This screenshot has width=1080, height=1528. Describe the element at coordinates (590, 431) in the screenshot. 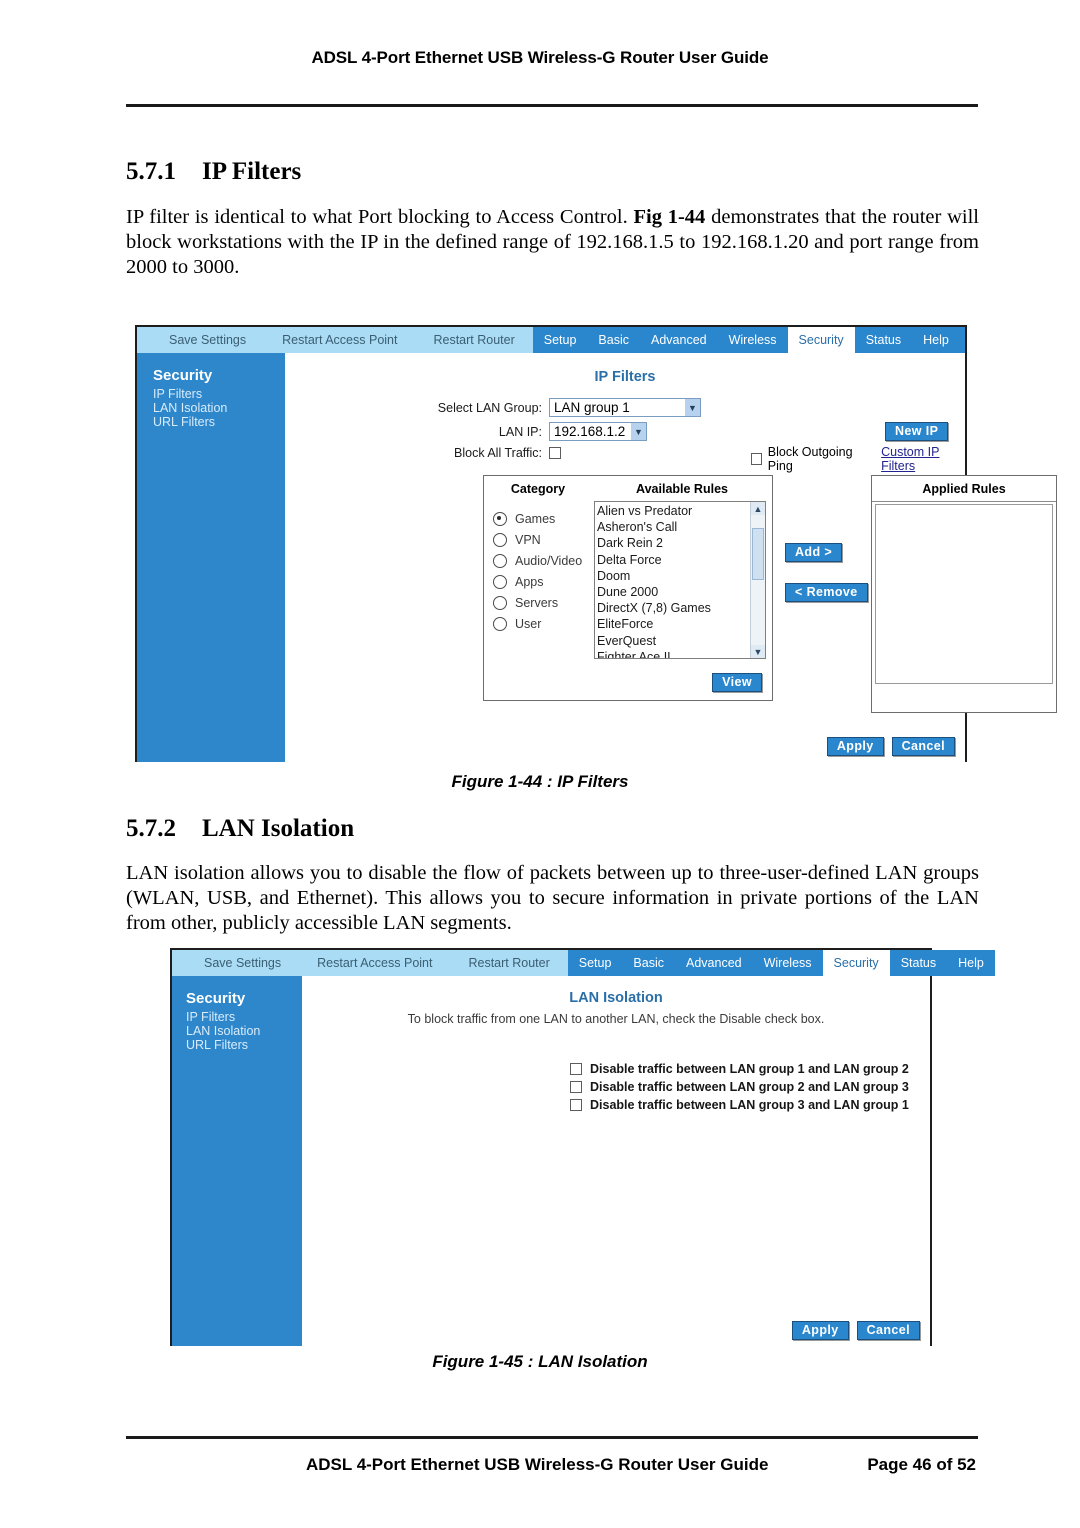

I see `lan-ip-value: 192.168.1.2` at that location.